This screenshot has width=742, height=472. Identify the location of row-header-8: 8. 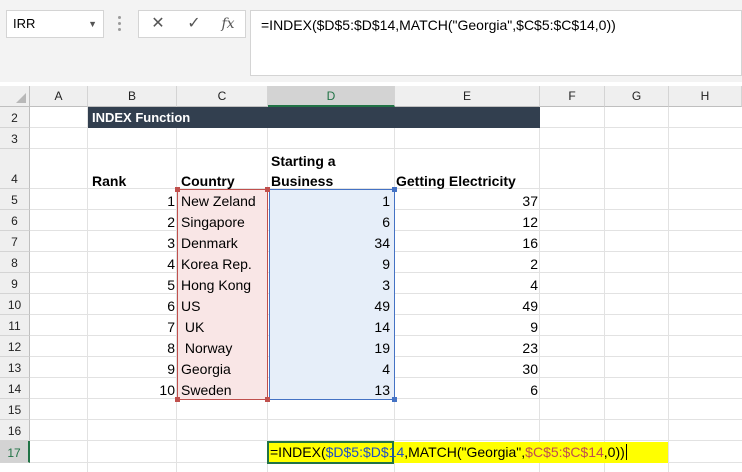
(15, 262).